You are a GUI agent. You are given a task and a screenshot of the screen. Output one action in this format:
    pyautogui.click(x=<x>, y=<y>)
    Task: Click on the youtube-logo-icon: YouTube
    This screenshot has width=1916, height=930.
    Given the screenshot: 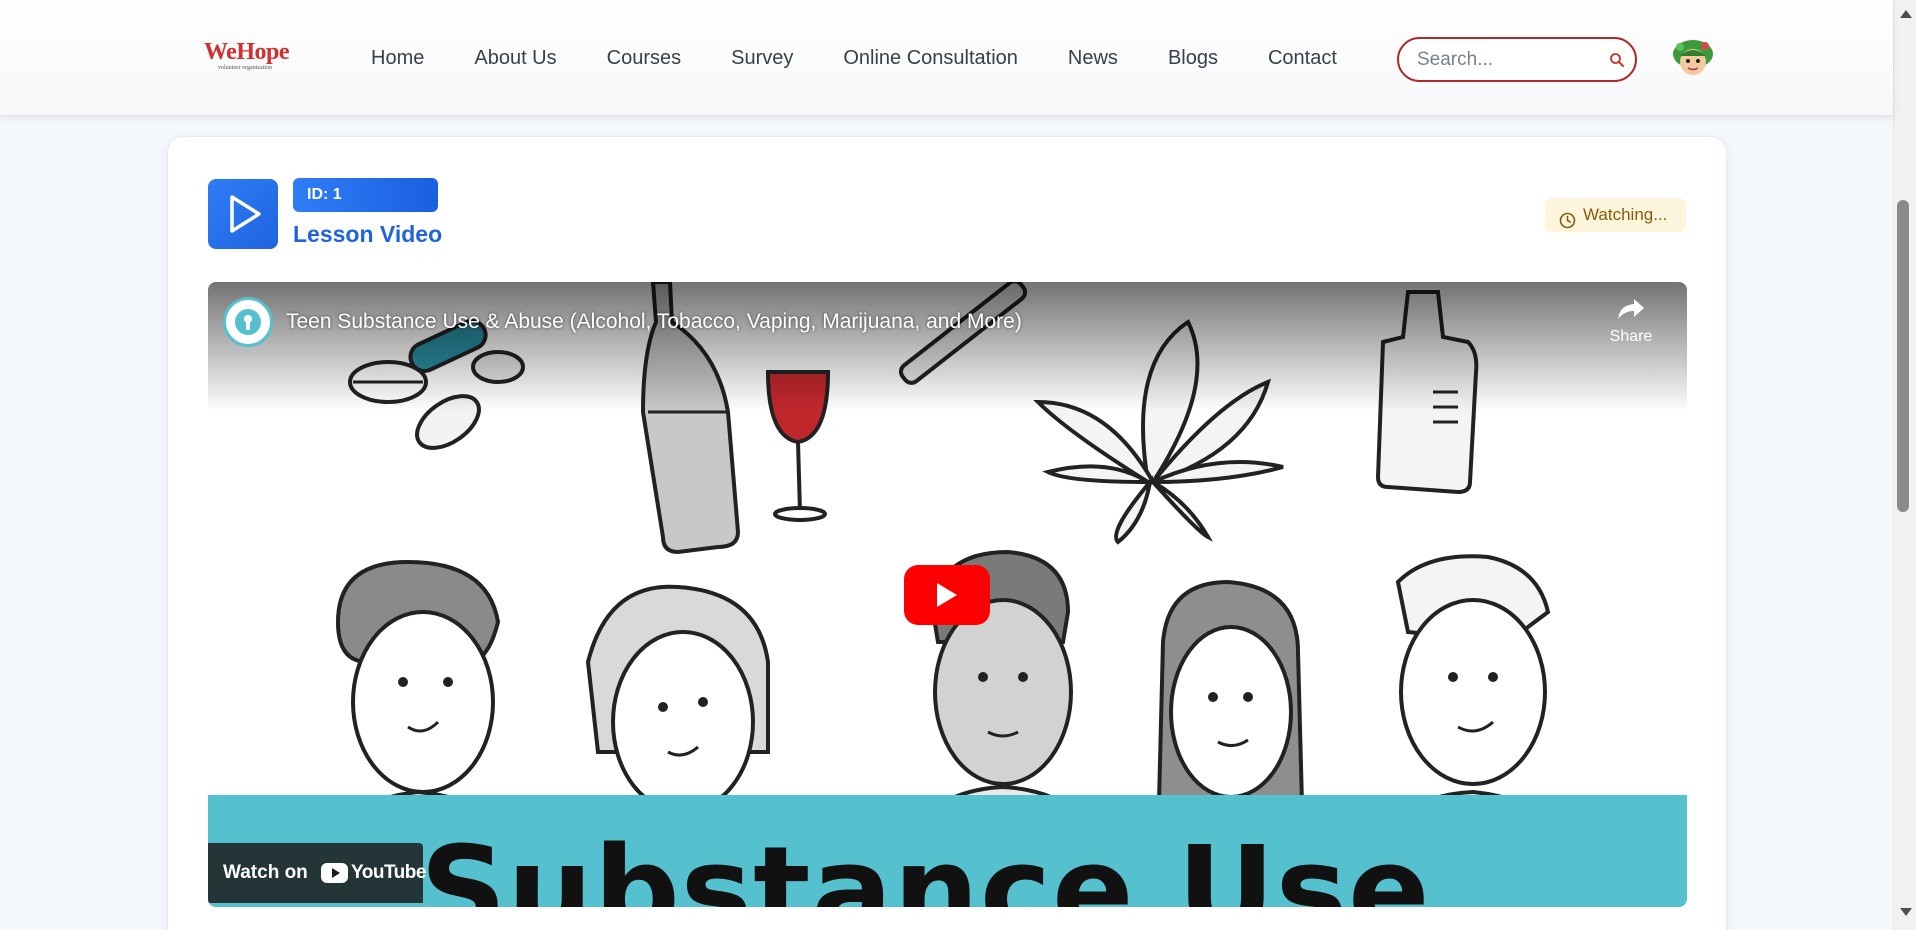 What is the action you would take?
    pyautogui.click(x=373, y=873)
    